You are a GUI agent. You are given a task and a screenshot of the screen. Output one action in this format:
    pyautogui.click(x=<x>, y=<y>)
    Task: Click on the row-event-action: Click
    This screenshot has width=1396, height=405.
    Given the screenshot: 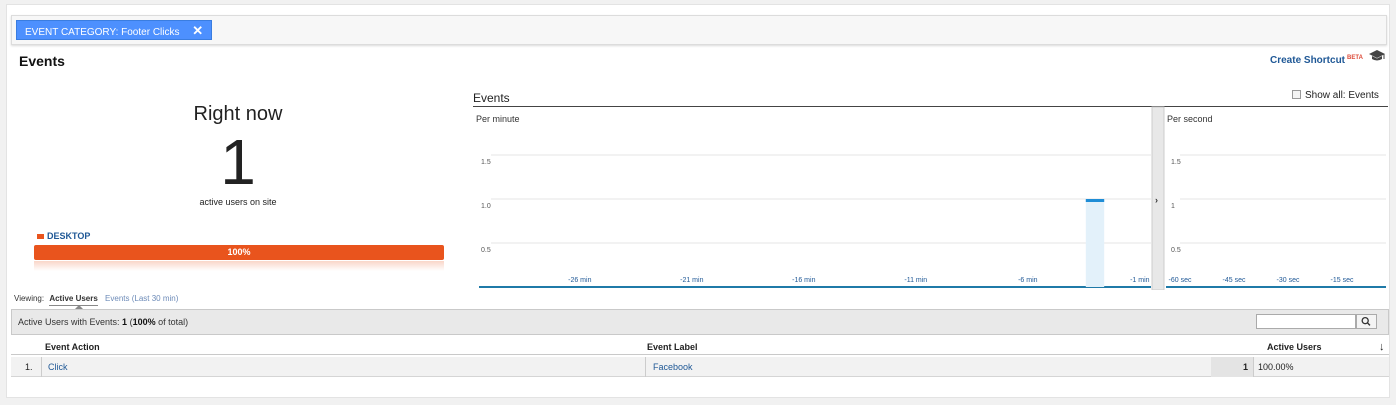 What is the action you would take?
    pyautogui.click(x=58, y=367)
    